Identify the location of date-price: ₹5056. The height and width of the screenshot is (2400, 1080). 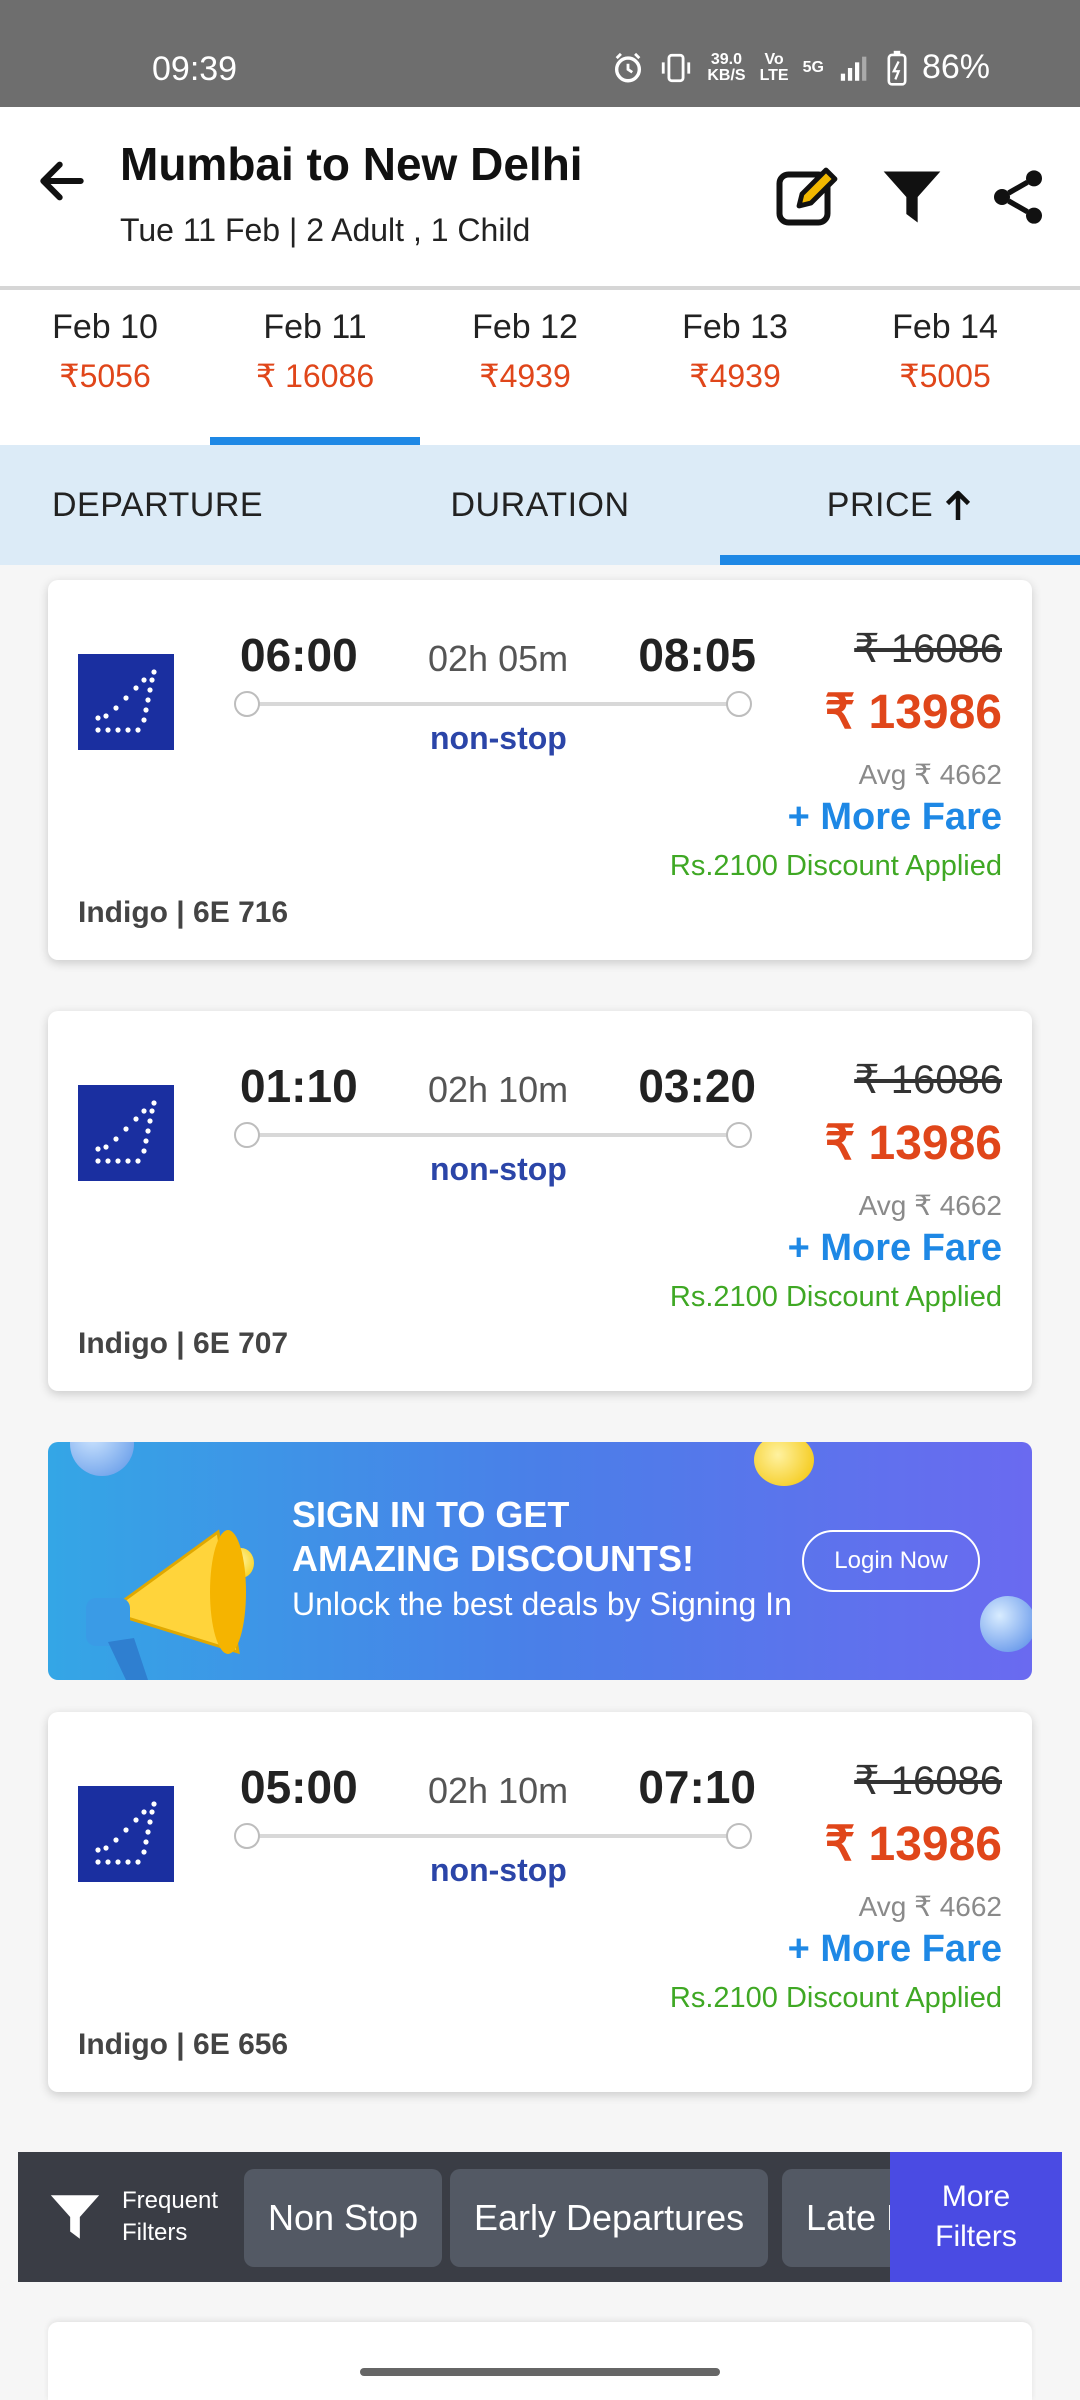
(105, 376).